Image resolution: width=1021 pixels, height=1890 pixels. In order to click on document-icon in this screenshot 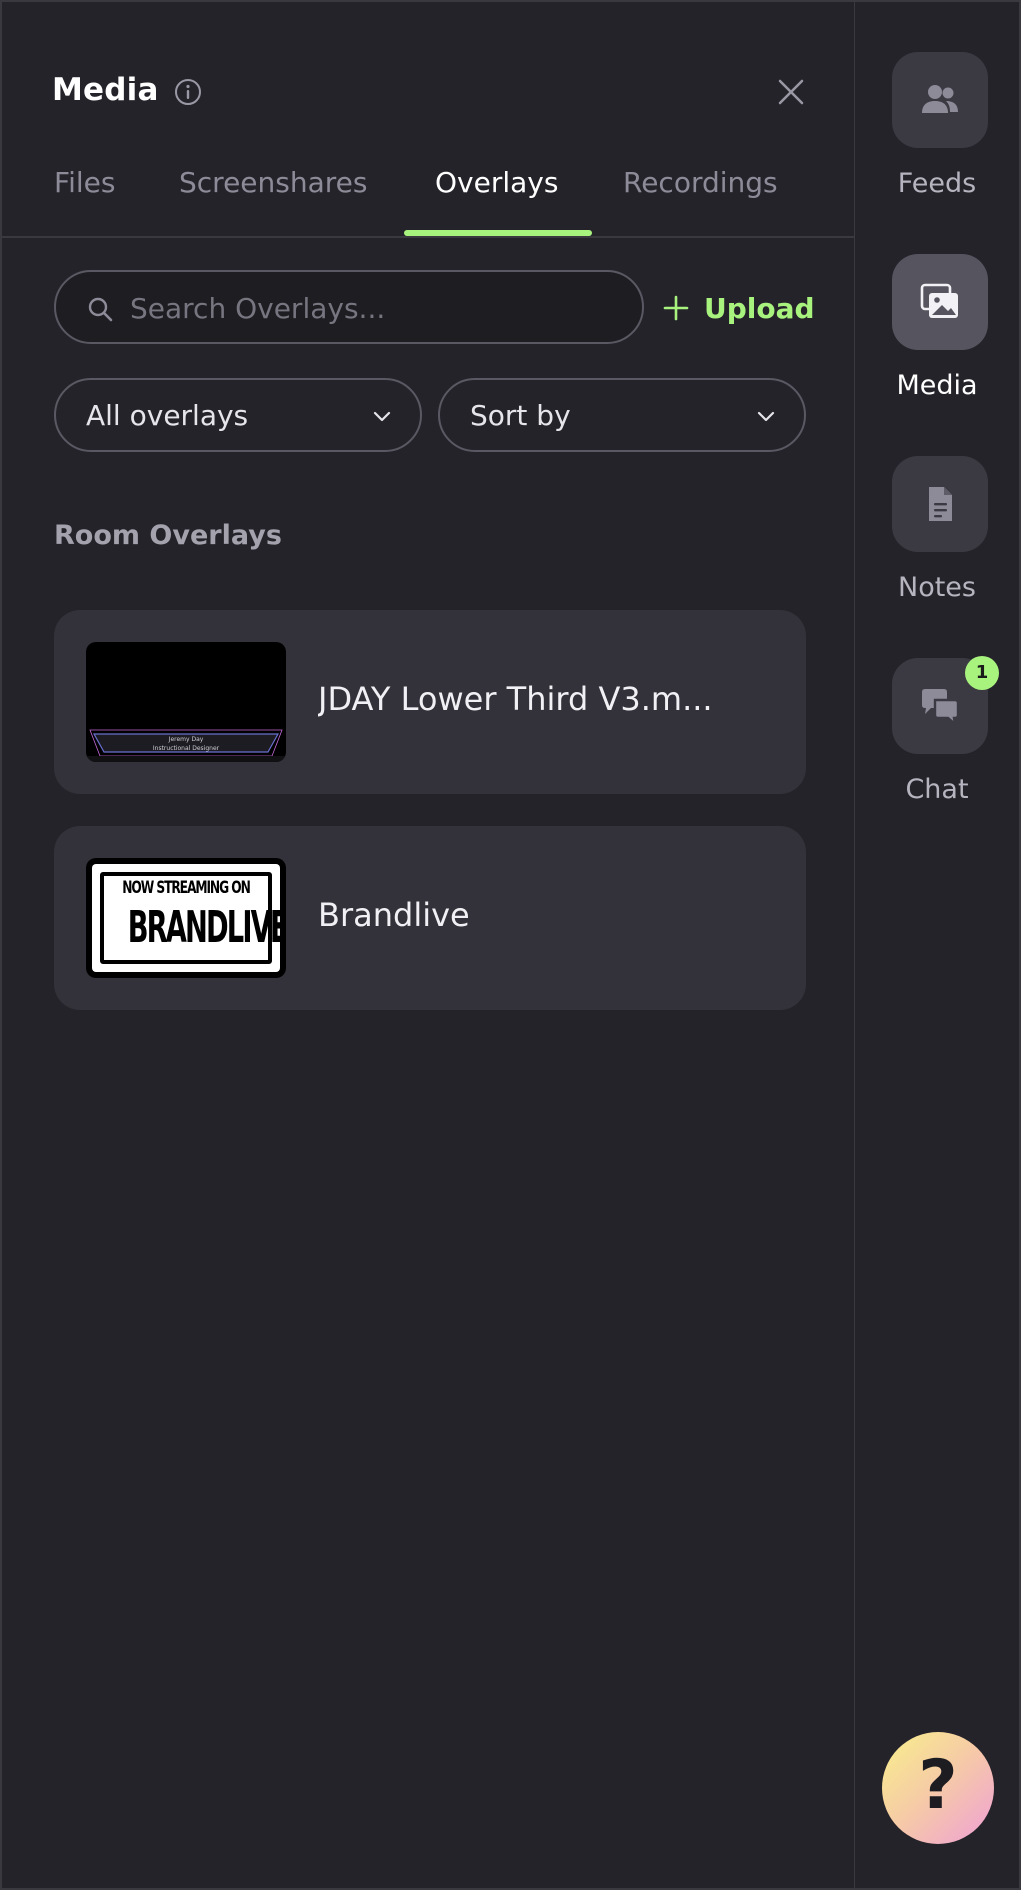, I will do `click(940, 504)`.